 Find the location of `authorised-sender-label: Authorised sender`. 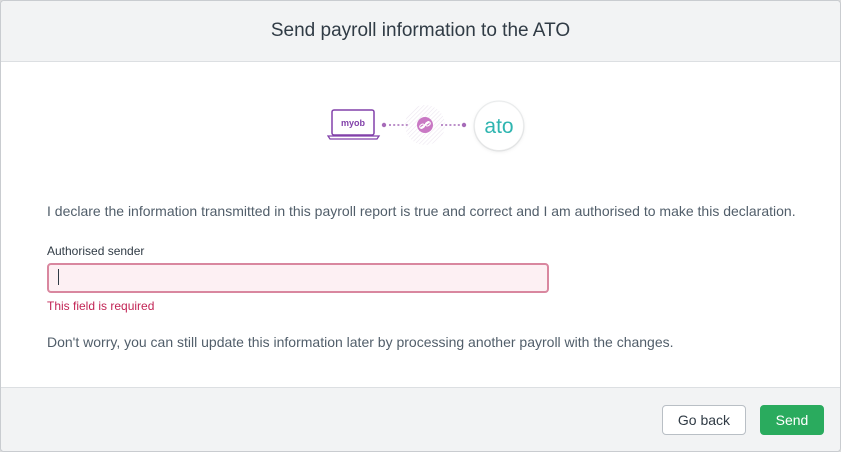

authorised-sender-label: Authorised sender is located at coordinates (96, 251).